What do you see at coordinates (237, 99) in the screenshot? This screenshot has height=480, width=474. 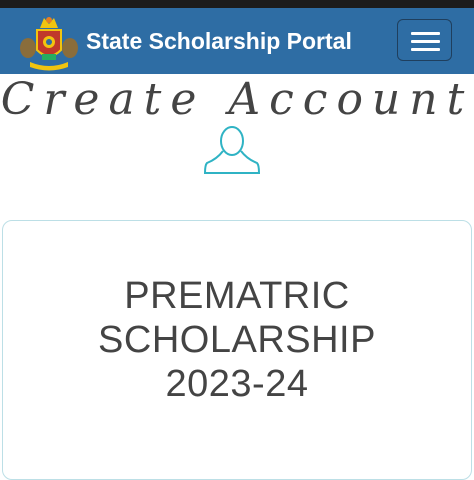 I see `page-title: Create Account` at bounding box center [237, 99].